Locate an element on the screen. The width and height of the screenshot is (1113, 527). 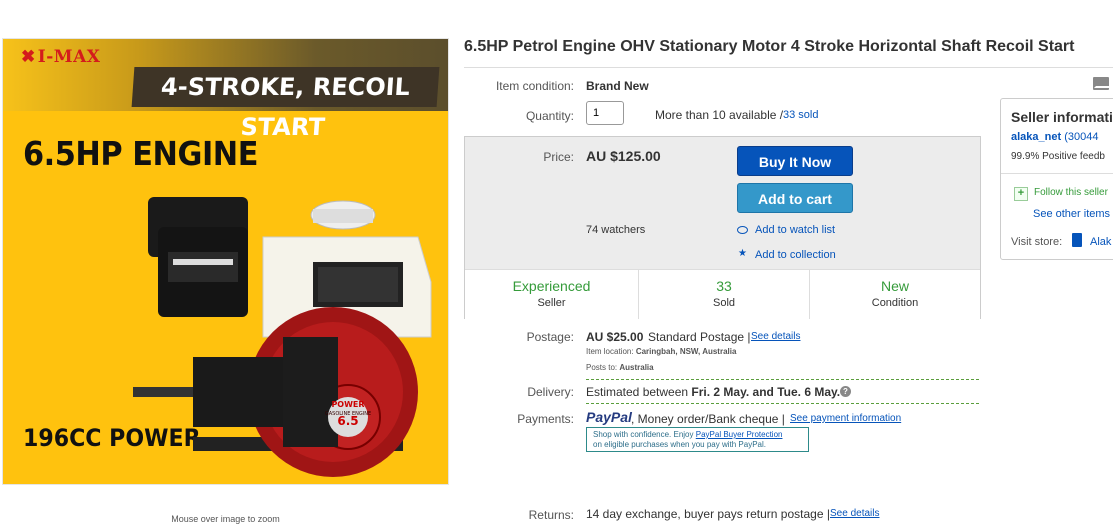
price-label: Price: is located at coordinates (558, 157).